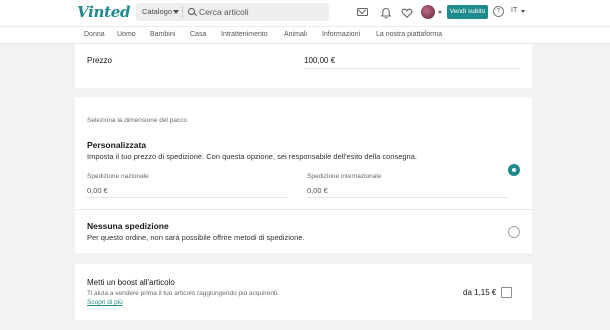 Image resolution: width=610 pixels, height=330 pixels. Describe the element at coordinates (362, 12) in the screenshot. I see `mail-icon` at that location.